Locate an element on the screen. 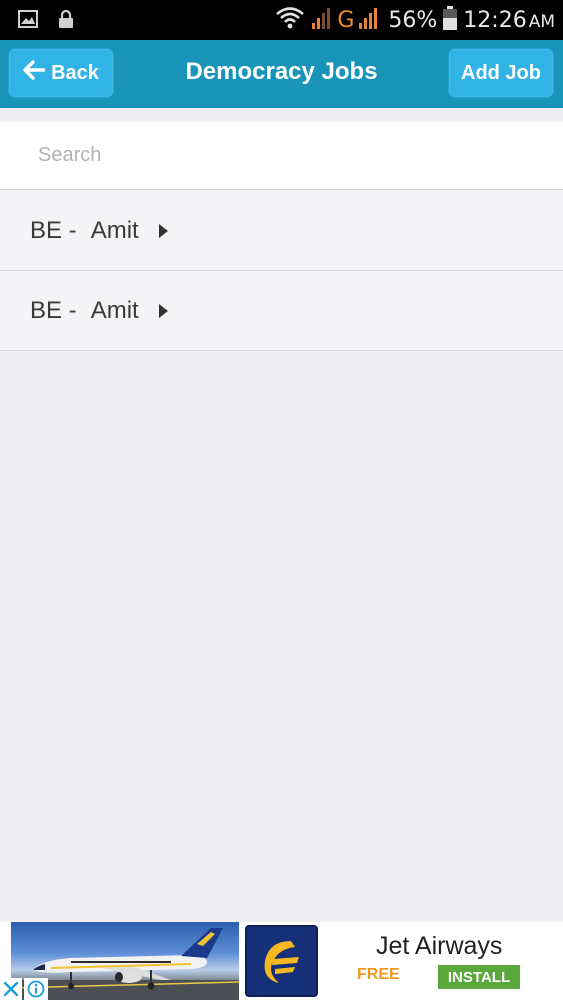  ad-banner: Jet Airways FREE INSTALL is located at coordinates (281, 961).